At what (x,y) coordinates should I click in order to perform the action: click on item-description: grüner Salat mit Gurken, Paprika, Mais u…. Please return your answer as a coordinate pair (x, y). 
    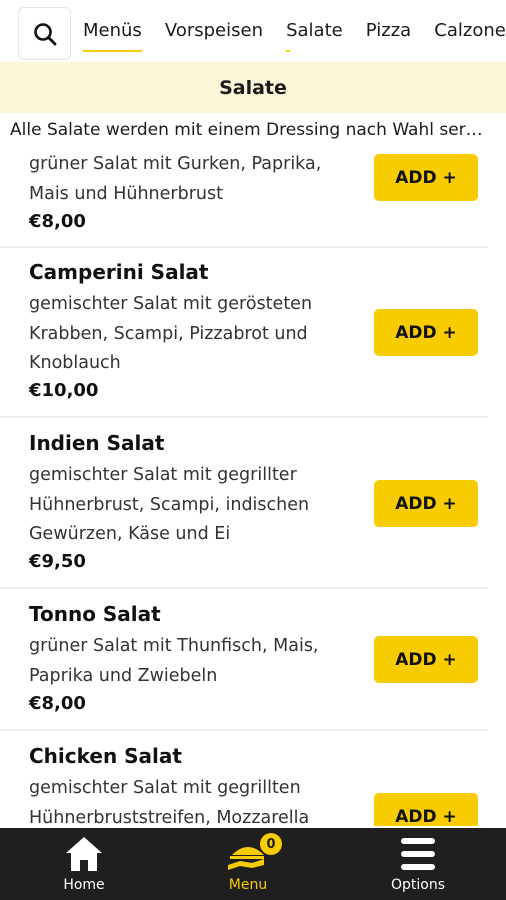
    Looking at the image, I should click on (194, 179).